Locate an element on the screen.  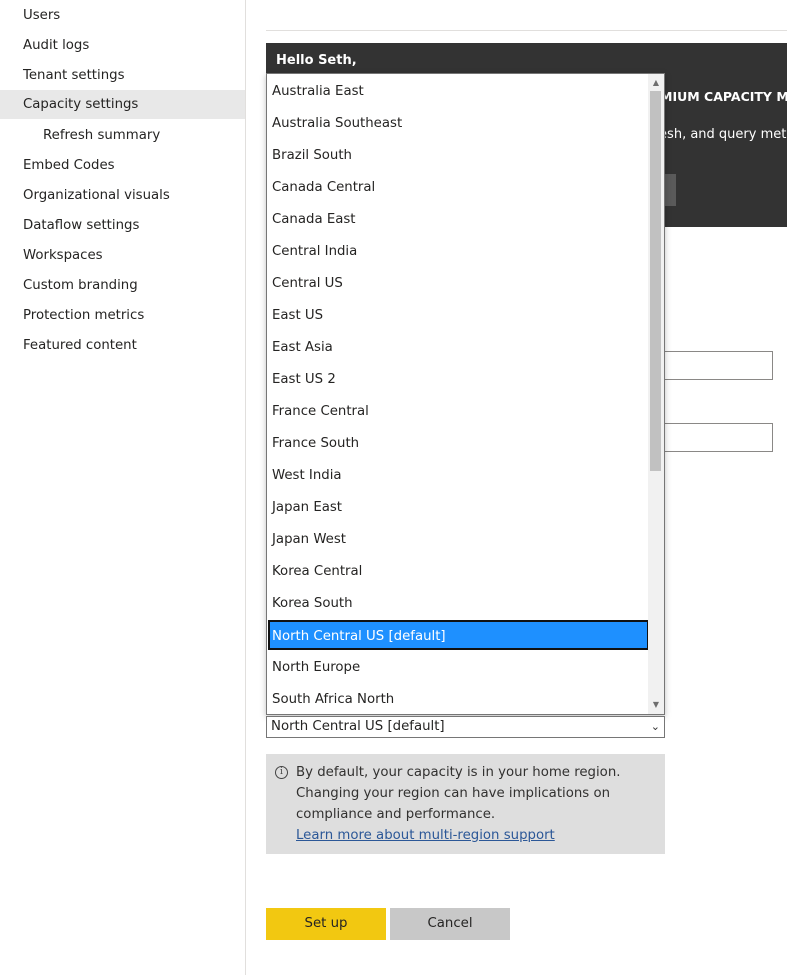
region-option: Japan East is located at coordinates (458, 508).